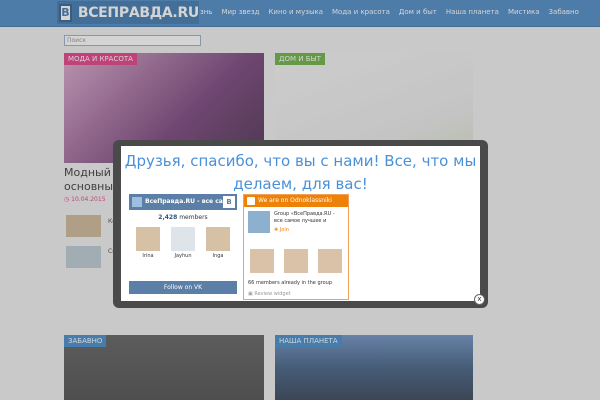 Image resolution: width=600 pixels, height=400 pixels. What do you see at coordinates (183, 256) in the screenshot?
I see `member-name: Jayhun` at bounding box center [183, 256].